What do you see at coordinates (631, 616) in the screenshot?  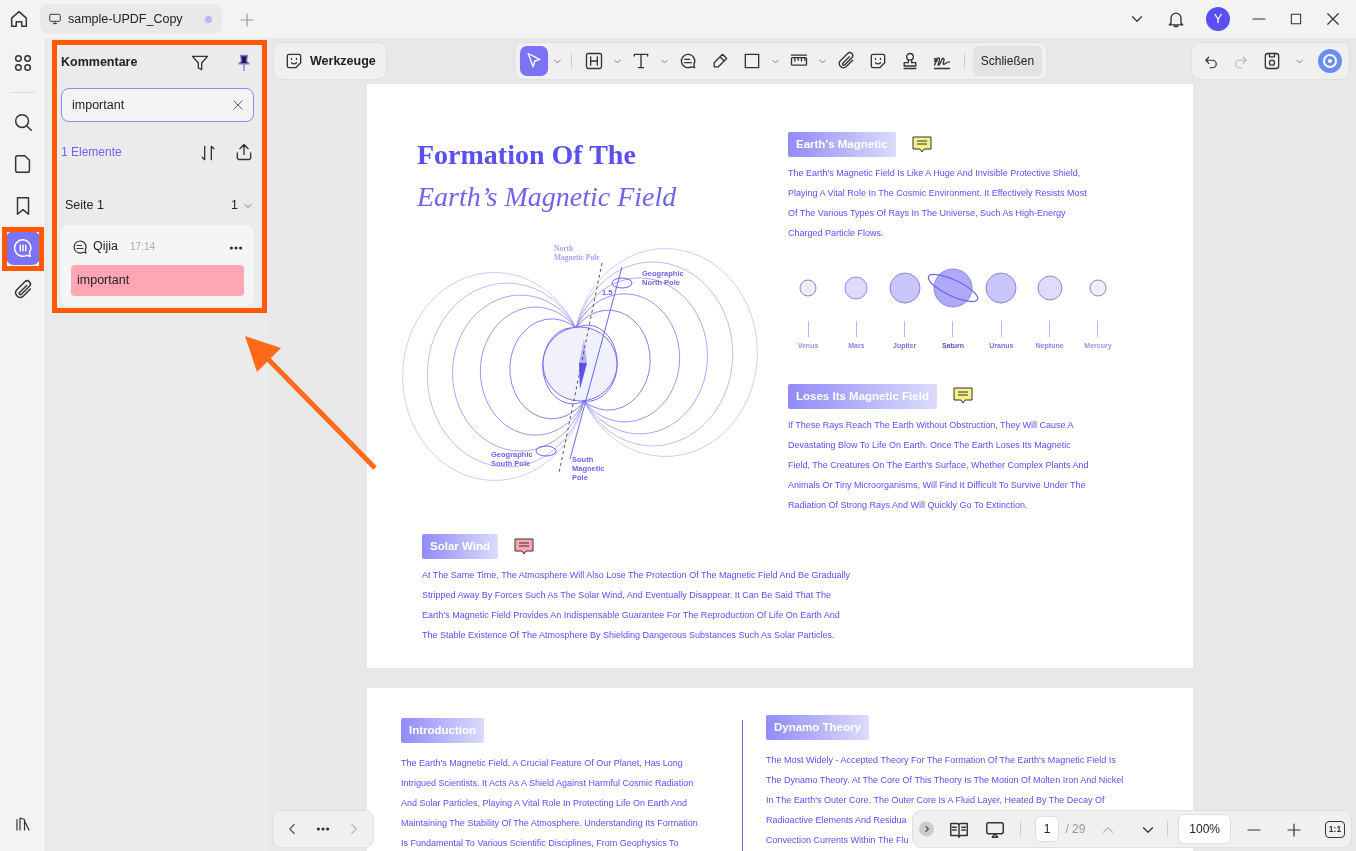 I see `text-line: Earth's Magnetic Field Provides An Indispensable Guarantee For The Reproduction Of Life On Earth And` at bounding box center [631, 616].